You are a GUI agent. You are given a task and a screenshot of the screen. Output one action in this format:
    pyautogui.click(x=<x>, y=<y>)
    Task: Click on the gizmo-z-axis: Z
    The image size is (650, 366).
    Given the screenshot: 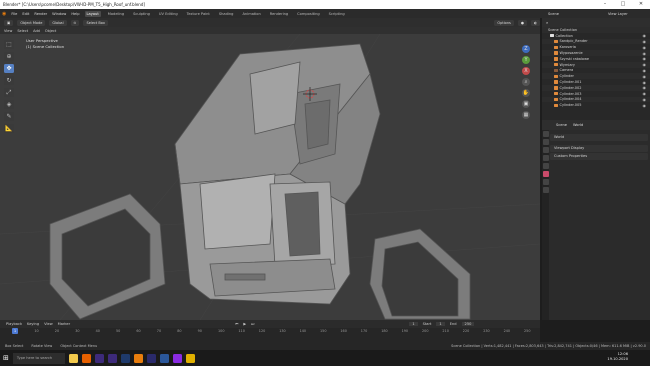 What is the action you would take?
    pyautogui.click(x=526, y=49)
    